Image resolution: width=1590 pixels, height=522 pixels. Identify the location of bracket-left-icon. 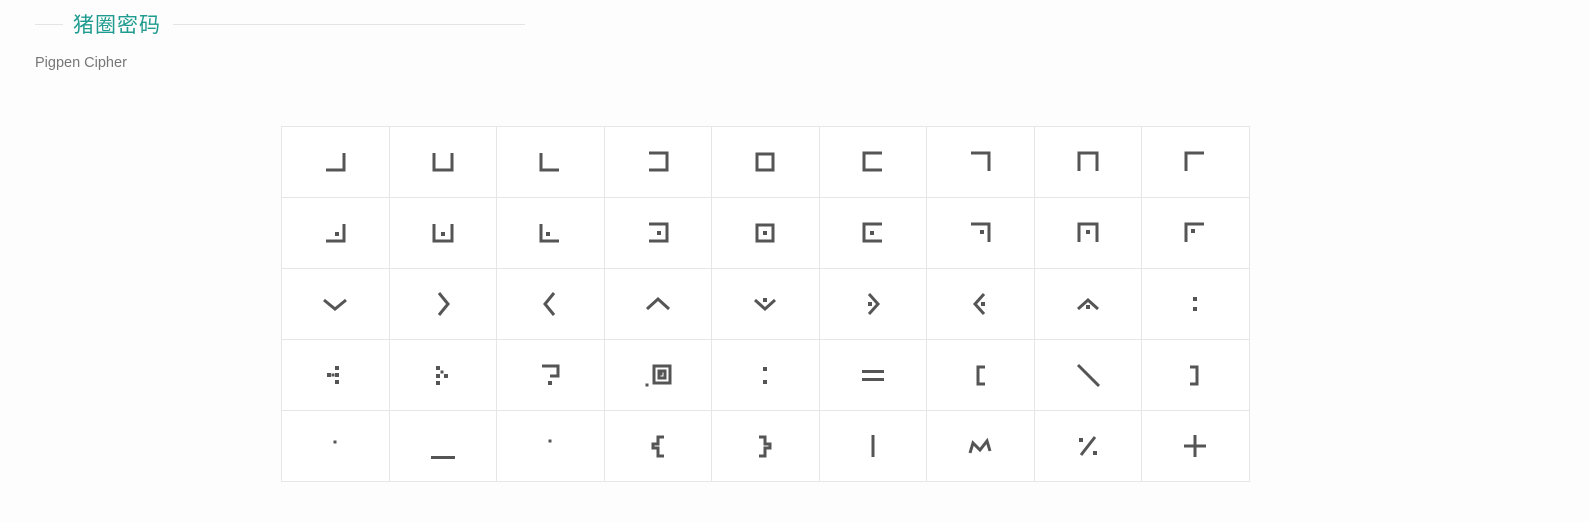
(981, 375).